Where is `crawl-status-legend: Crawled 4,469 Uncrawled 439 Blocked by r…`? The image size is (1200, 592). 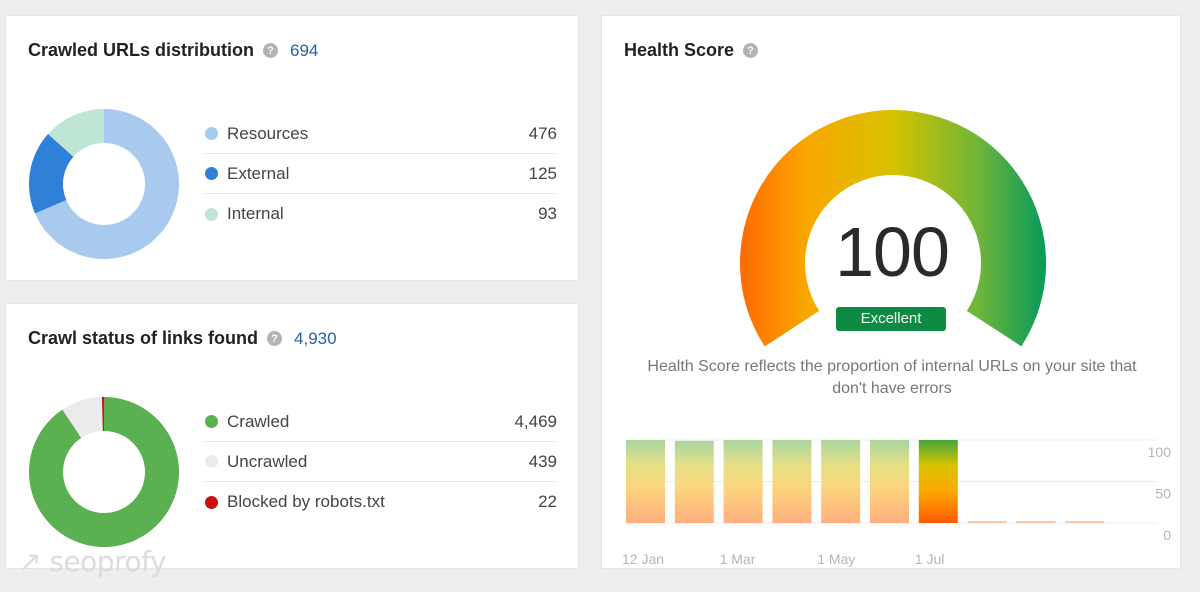
crawl-status-legend: Crawled 4,469 Uncrawled 439 Blocked by r… is located at coordinates (380, 462).